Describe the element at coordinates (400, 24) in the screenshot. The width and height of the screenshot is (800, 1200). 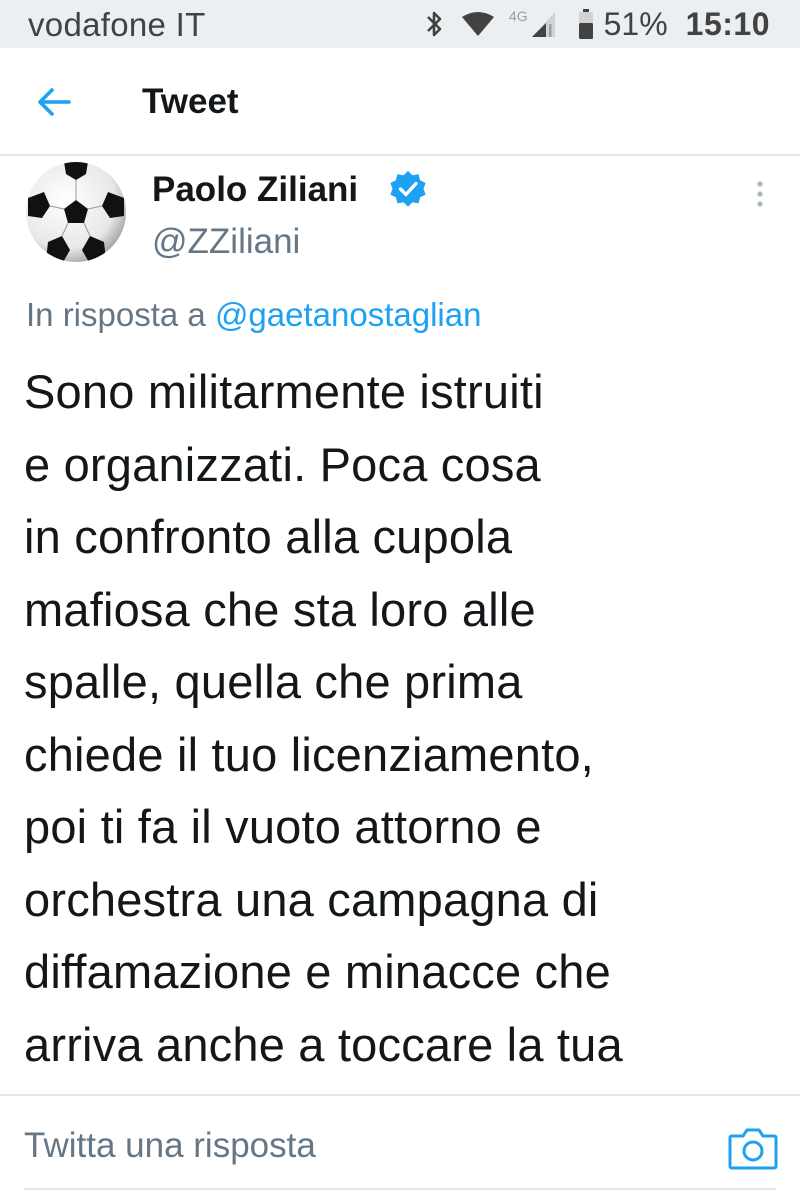
I see `status-bar: vodafone IT 4G 51% 15:10` at that location.